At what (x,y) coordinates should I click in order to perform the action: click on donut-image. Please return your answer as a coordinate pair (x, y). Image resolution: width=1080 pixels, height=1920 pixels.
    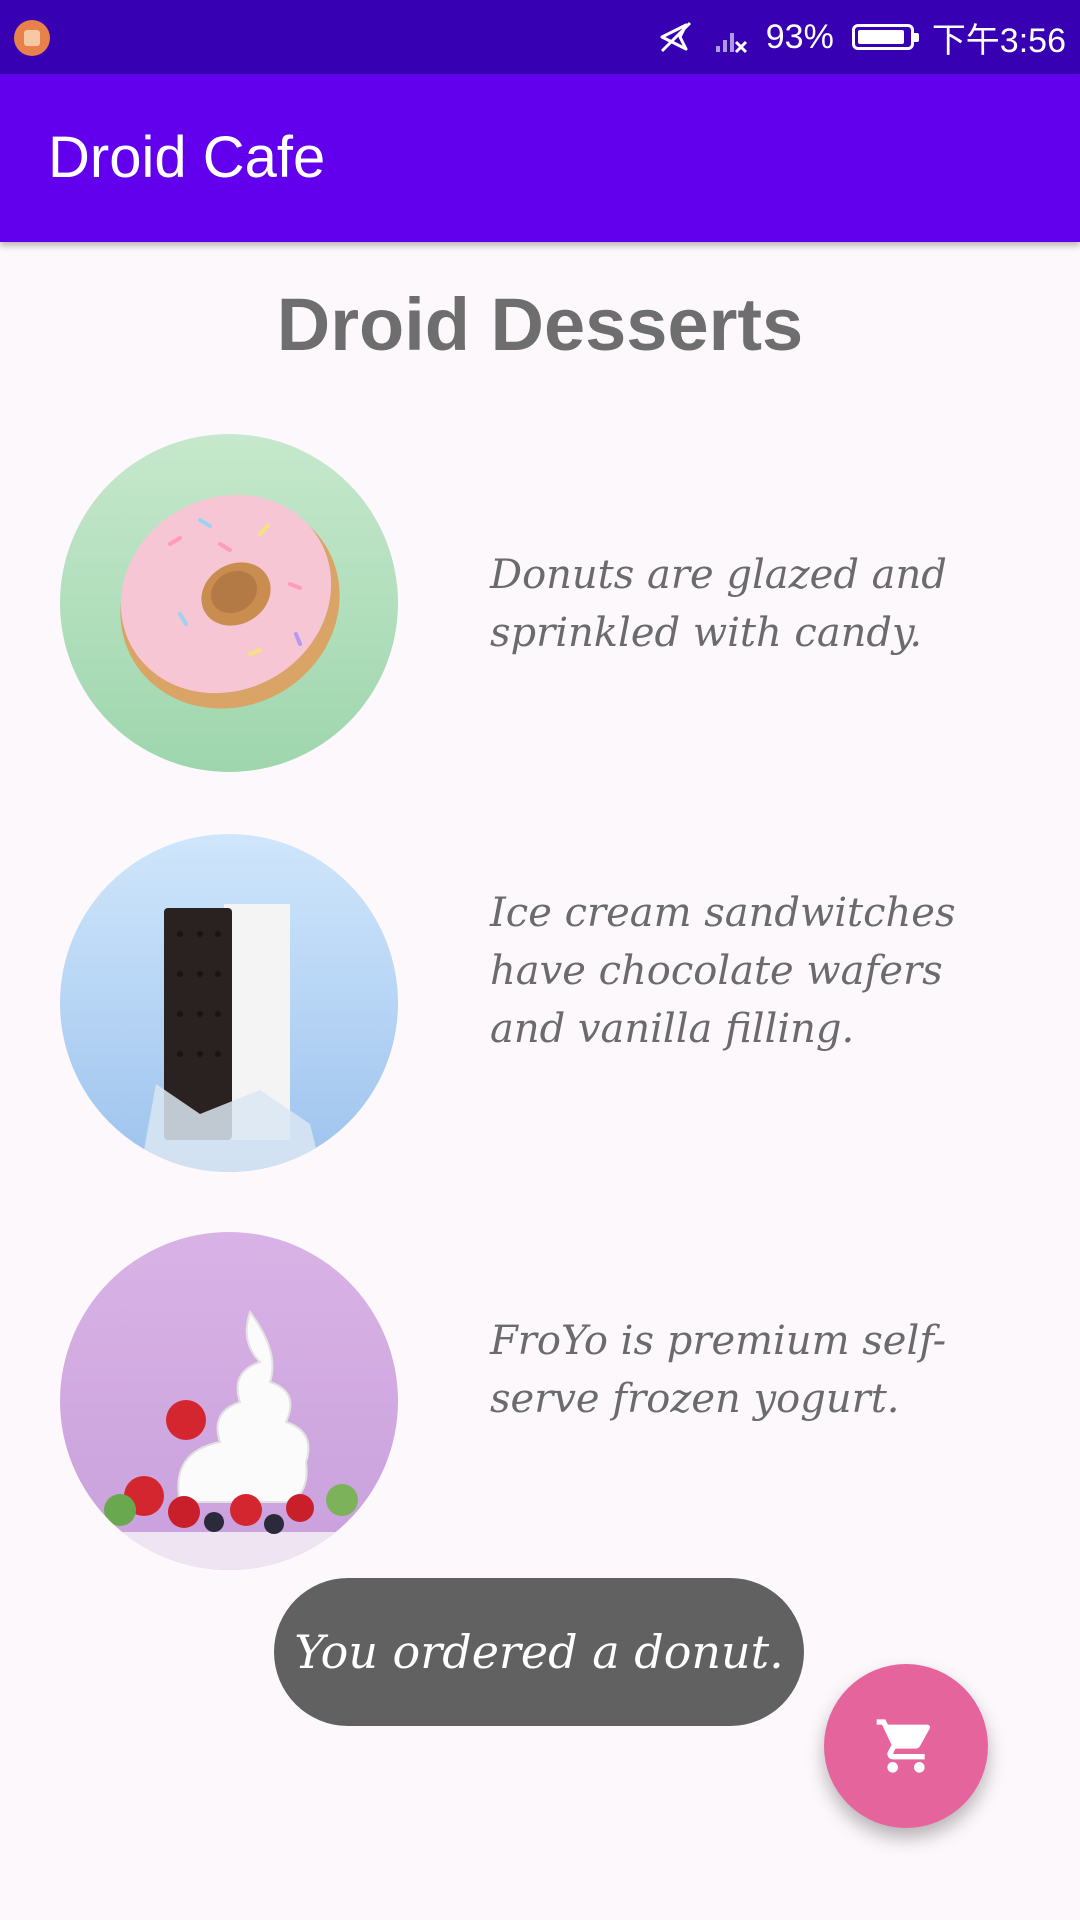
    Looking at the image, I should click on (229, 603).